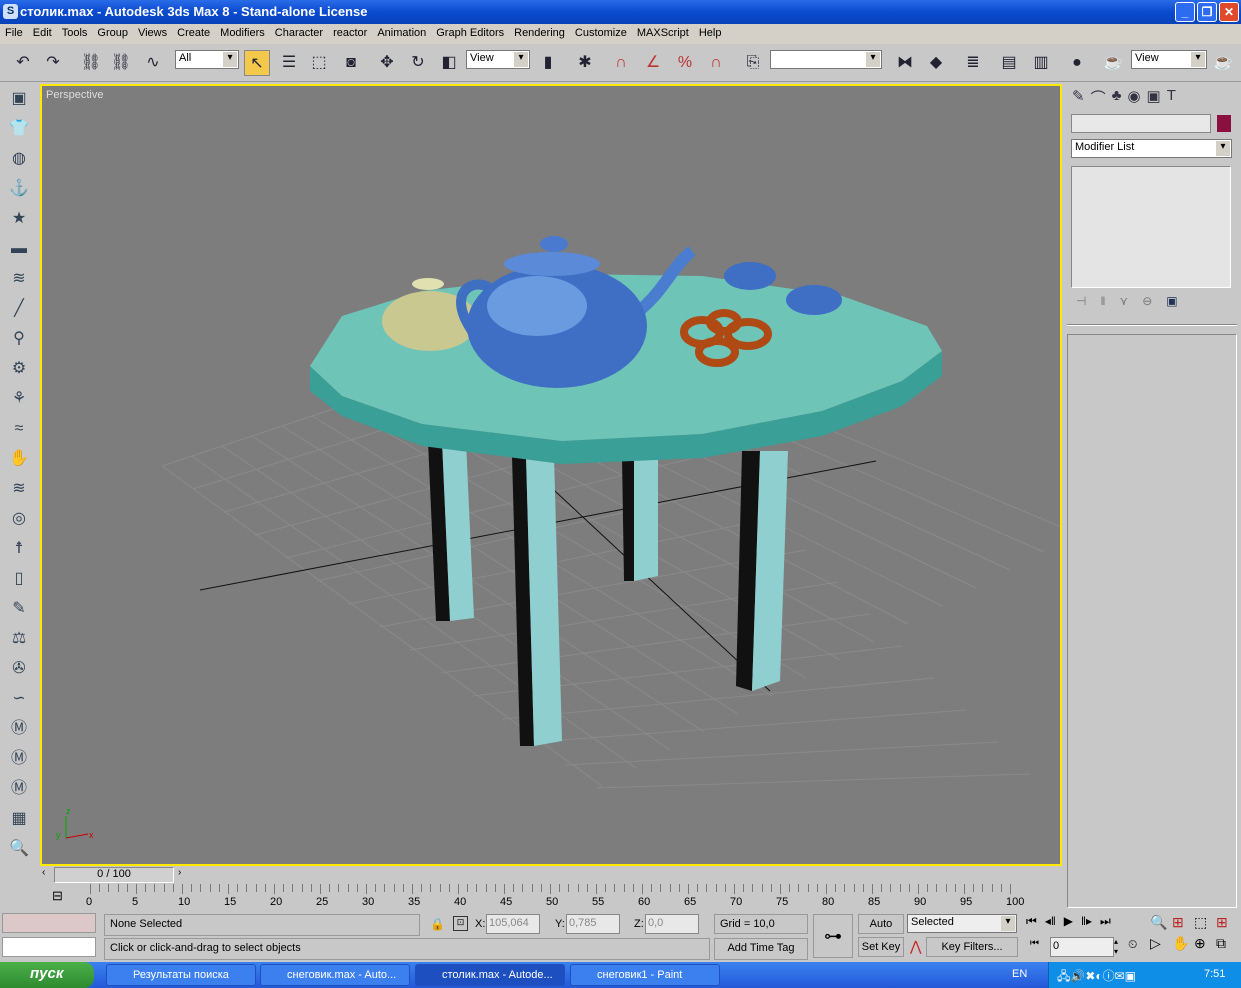 The width and height of the screenshot is (1241, 988). I want to click on zoom-icon: 🔍, so click(1161, 922).